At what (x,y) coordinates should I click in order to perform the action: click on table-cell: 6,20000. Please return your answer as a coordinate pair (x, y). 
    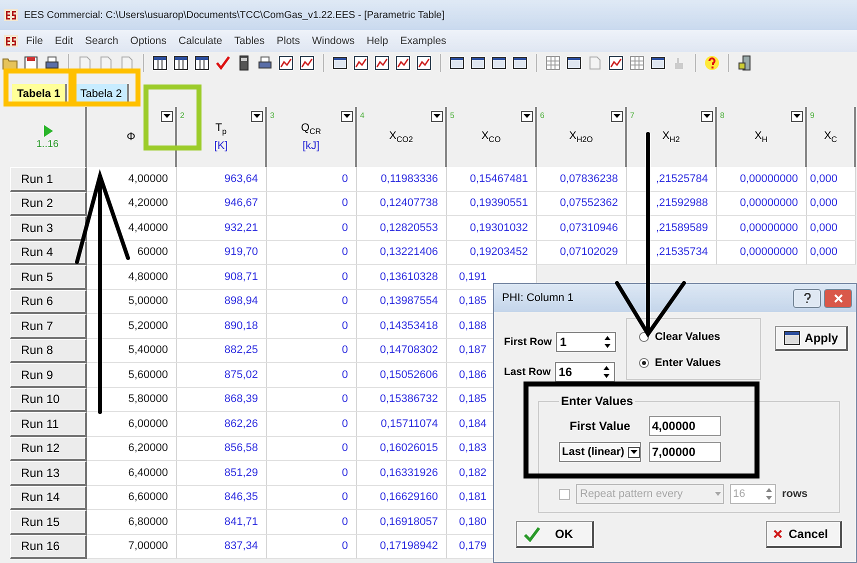
    Looking at the image, I should click on (132, 448).